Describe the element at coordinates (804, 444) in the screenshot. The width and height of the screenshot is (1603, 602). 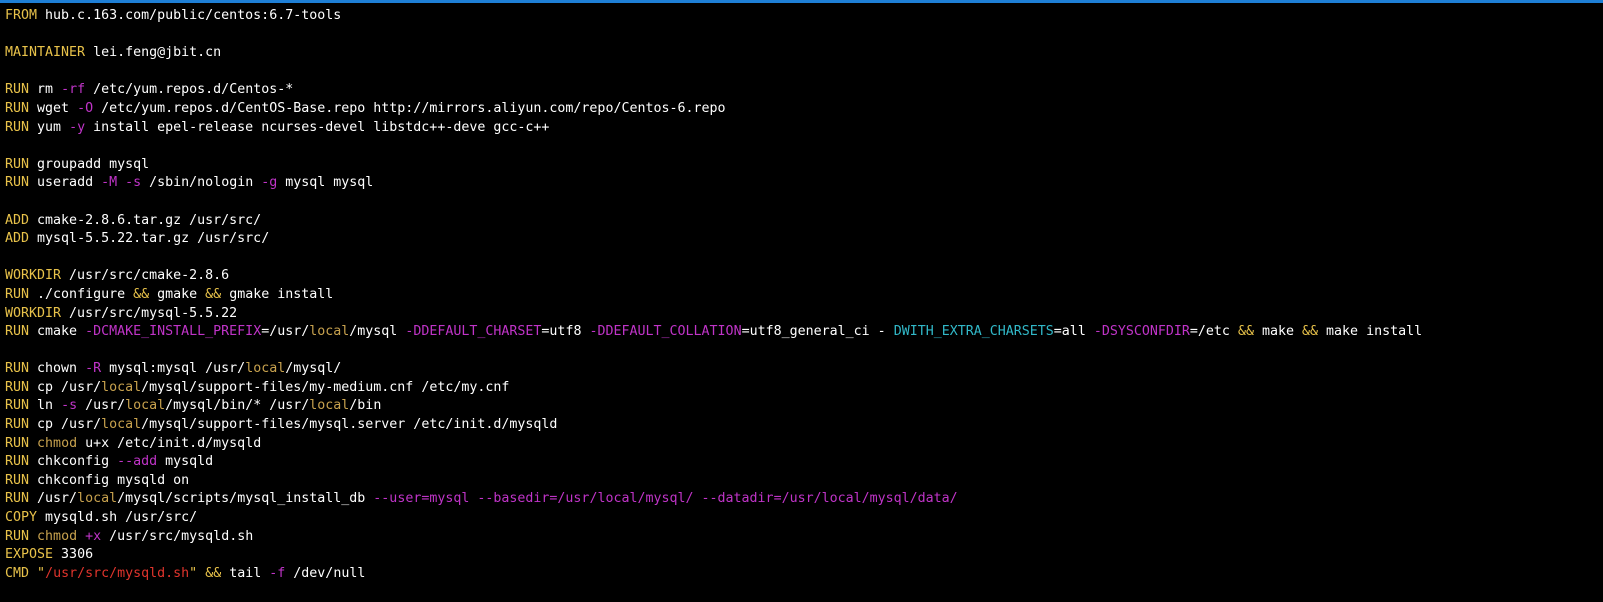
I see `code-line: RUN chmod u+x /etc/init.d/mysqld` at that location.